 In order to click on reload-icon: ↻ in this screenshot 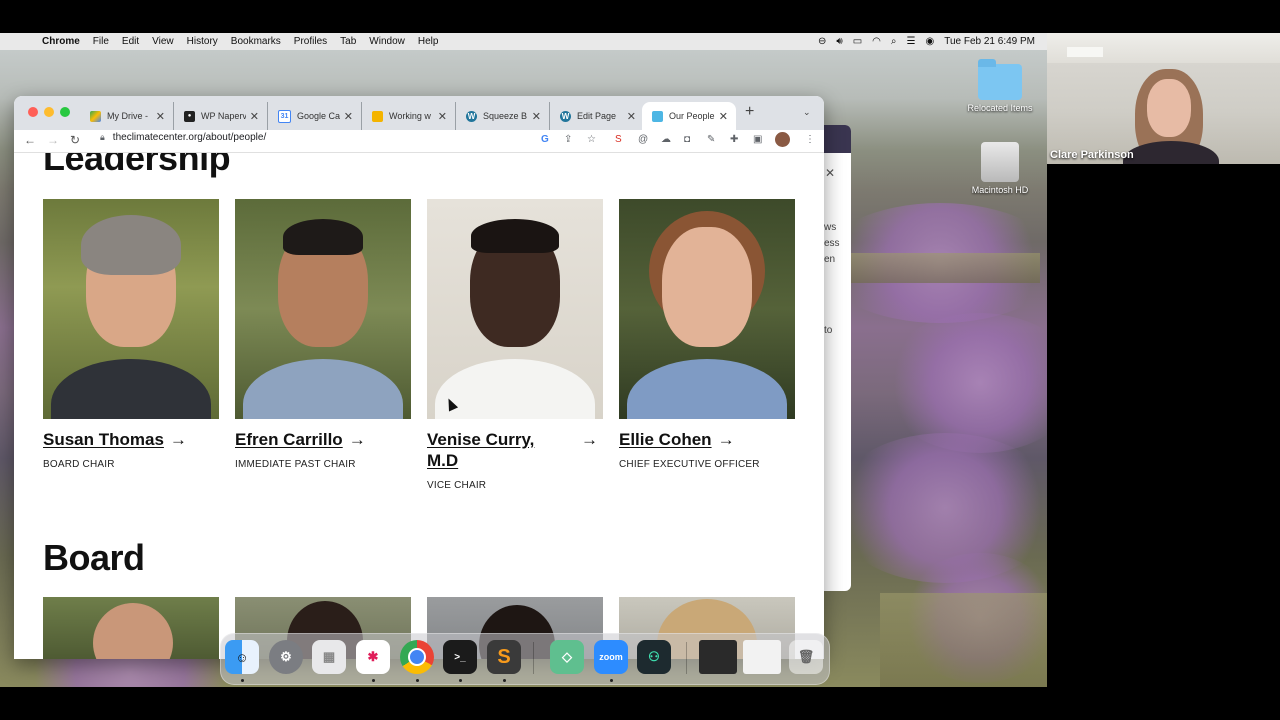, I will do `click(75, 140)`.